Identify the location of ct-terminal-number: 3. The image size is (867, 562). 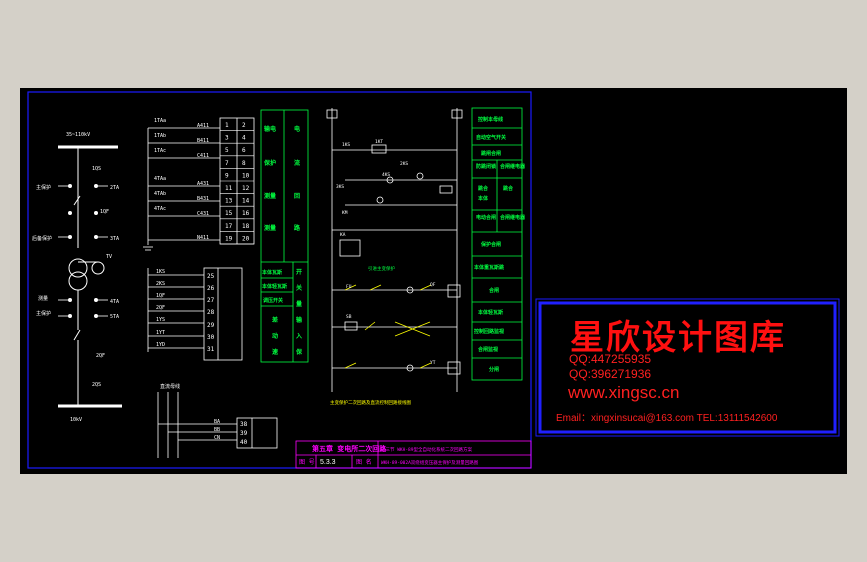
(227, 138).